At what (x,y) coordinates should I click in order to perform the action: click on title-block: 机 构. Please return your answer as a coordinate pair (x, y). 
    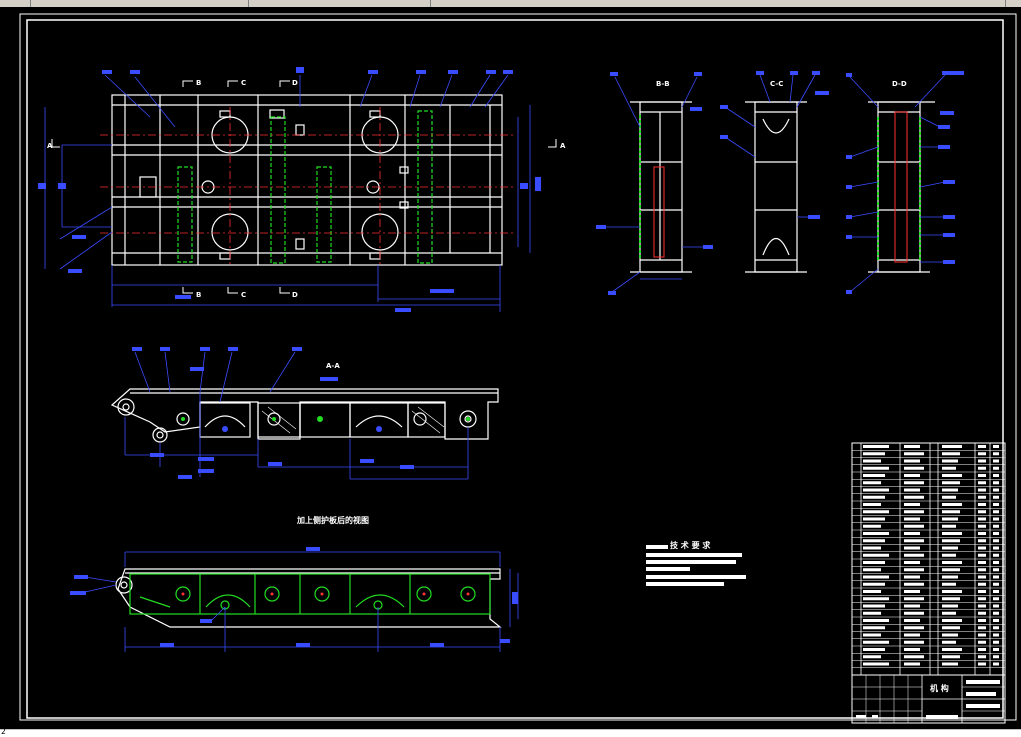
    Looking at the image, I should click on (928, 699).